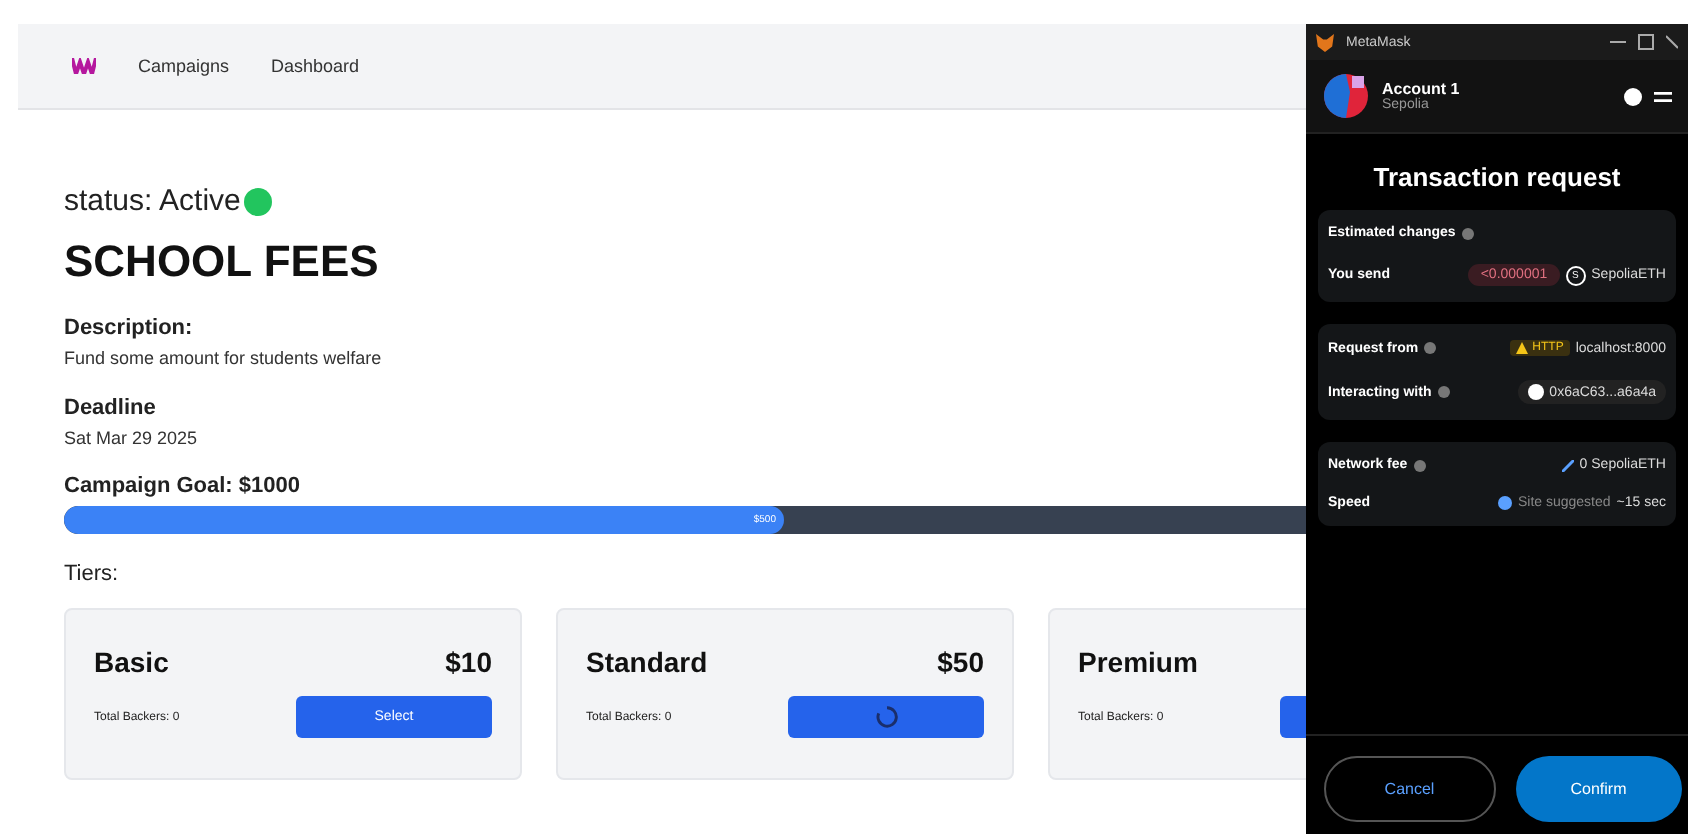 This screenshot has height=834, width=1688. Describe the element at coordinates (111, 408) in the screenshot. I see `deadline-label: Deadline` at that location.